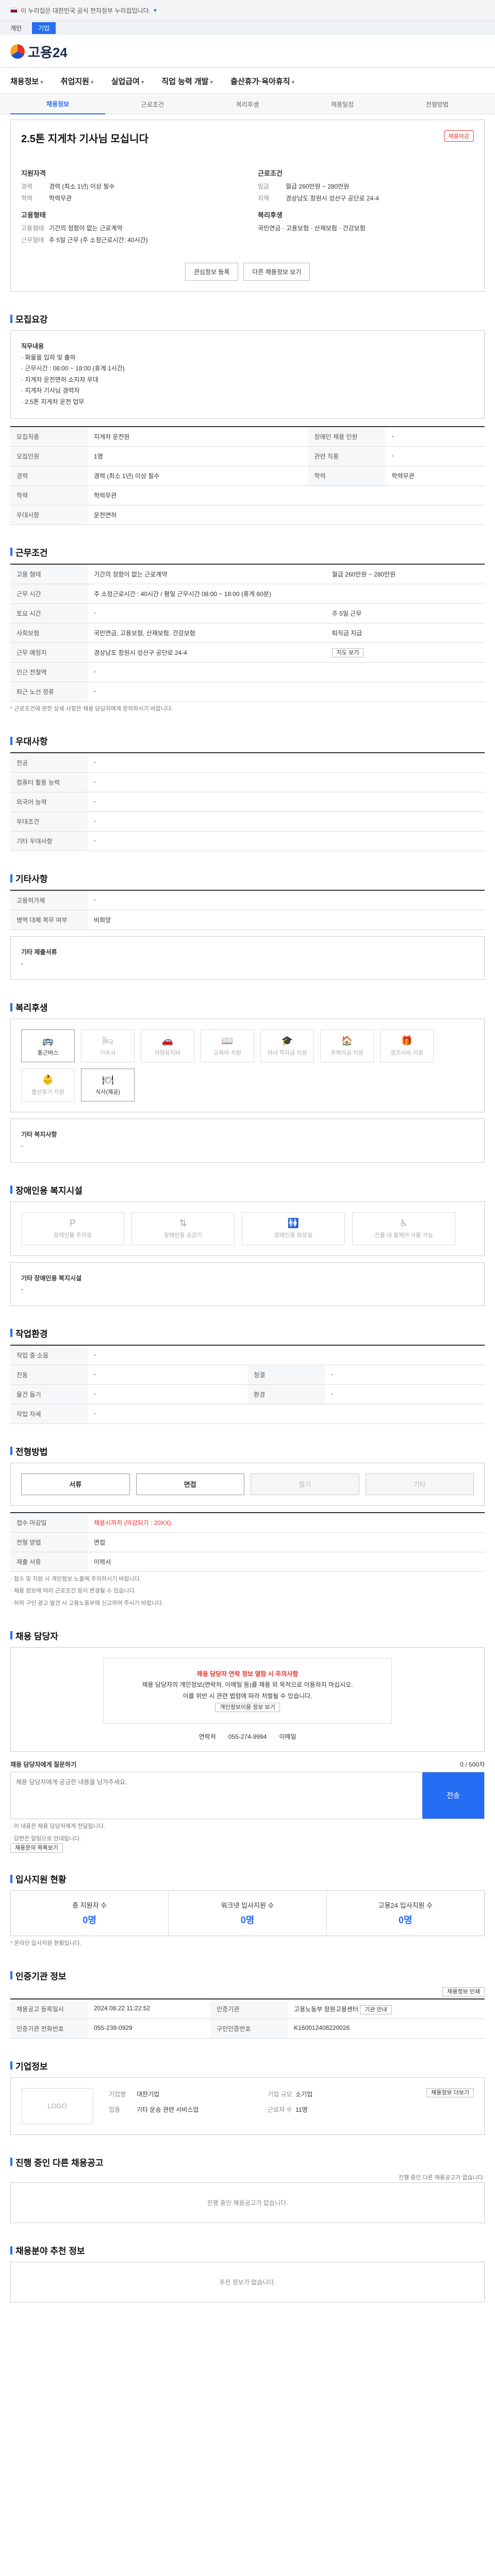 Image resolution: width=495 pixels, height=2576 pixels. What do you see at coordinates (108, 1052) in the screenshot?
I see `card-label: 기숙사` at bounding box center [108, 1052].